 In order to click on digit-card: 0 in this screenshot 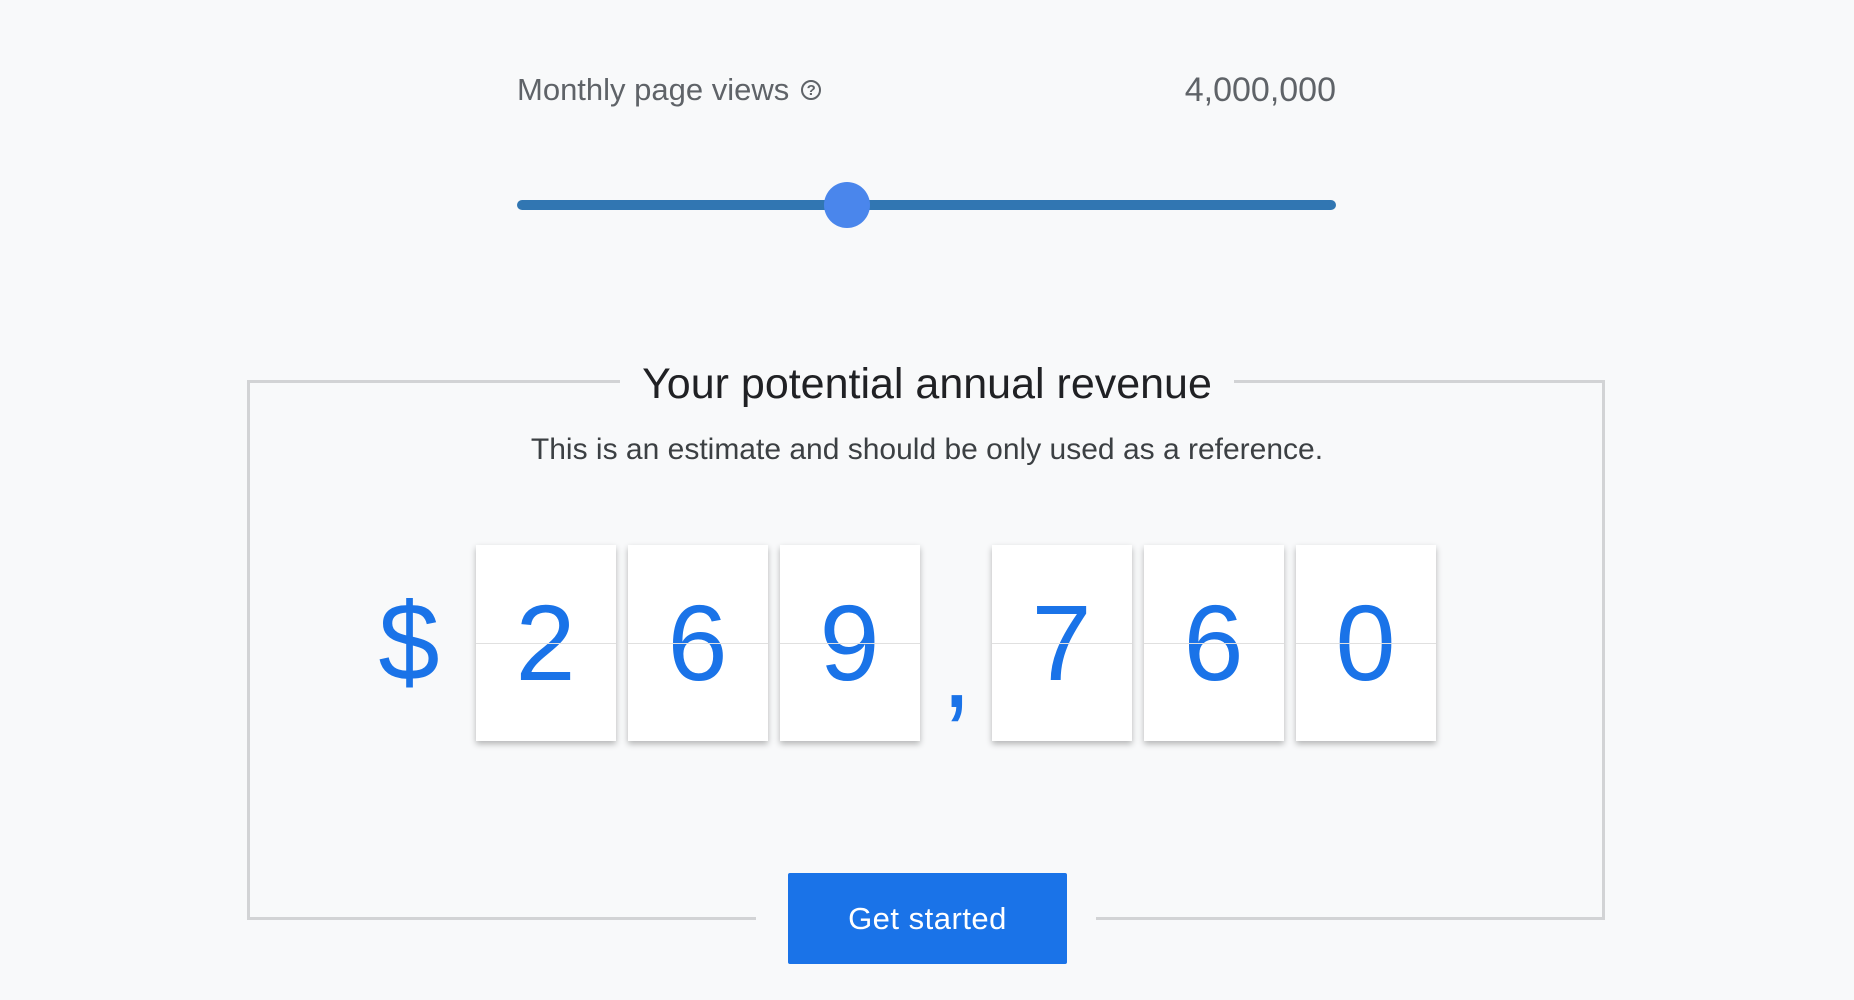, I will do `click(1365, 643)`.